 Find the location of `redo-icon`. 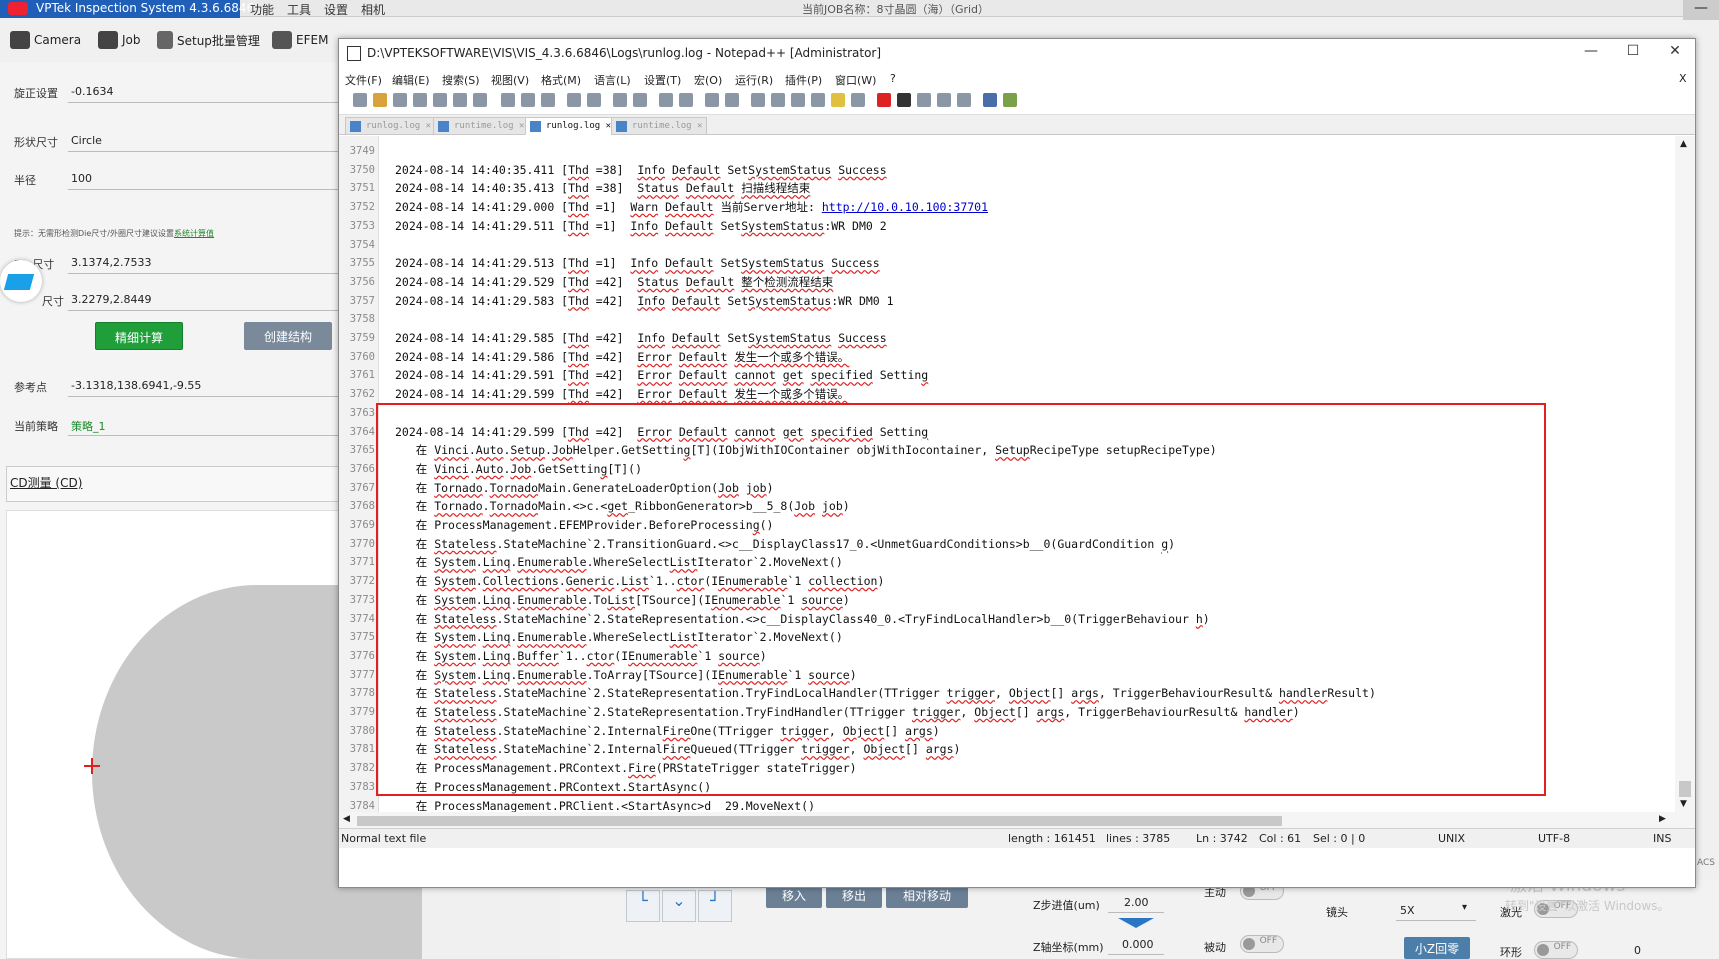

redo-icon is located at coordinates (594, 100).